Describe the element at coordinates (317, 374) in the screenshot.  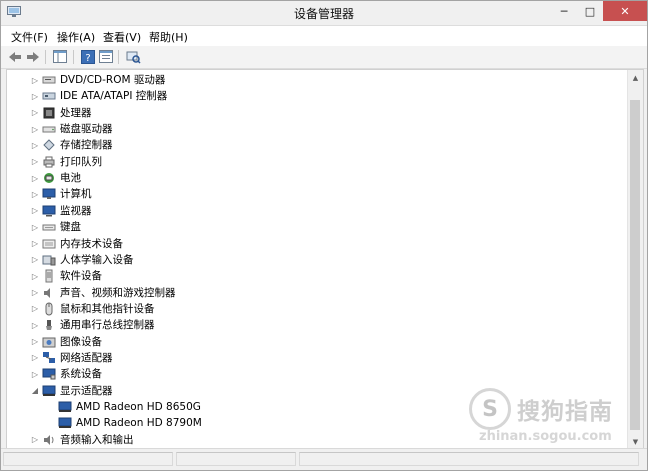
I see `device-category-row: ▷ 系统设备` at that location.